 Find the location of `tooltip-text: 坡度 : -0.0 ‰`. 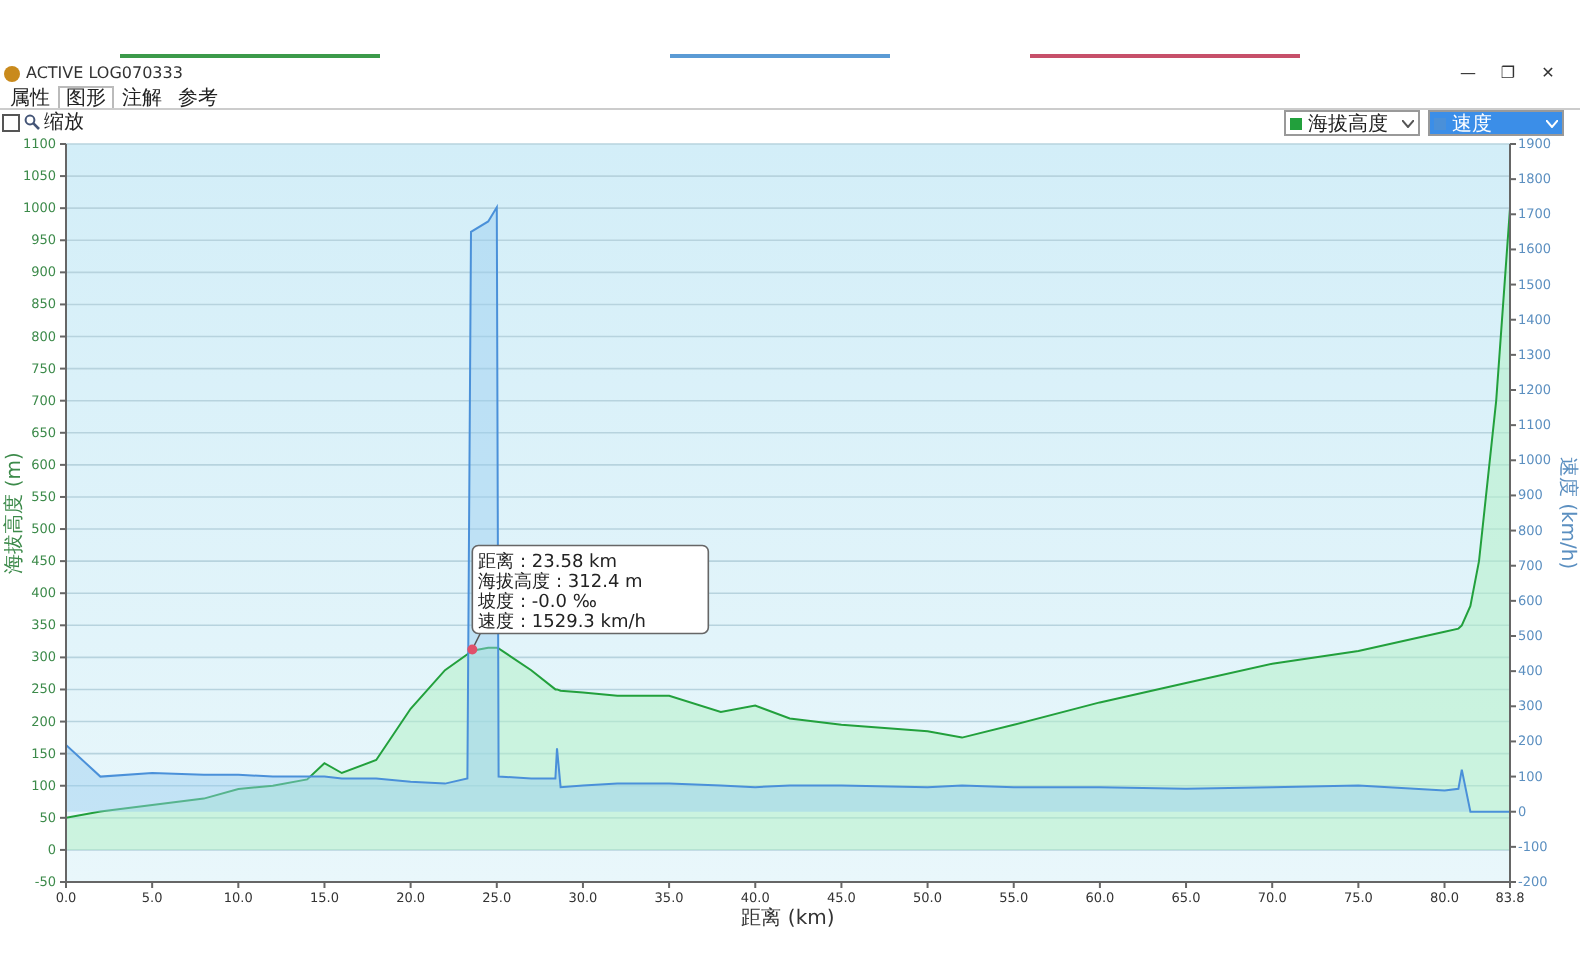

tooltip-text: 坡度 : -0.0 ‰ is located at coordinates (537, 603).